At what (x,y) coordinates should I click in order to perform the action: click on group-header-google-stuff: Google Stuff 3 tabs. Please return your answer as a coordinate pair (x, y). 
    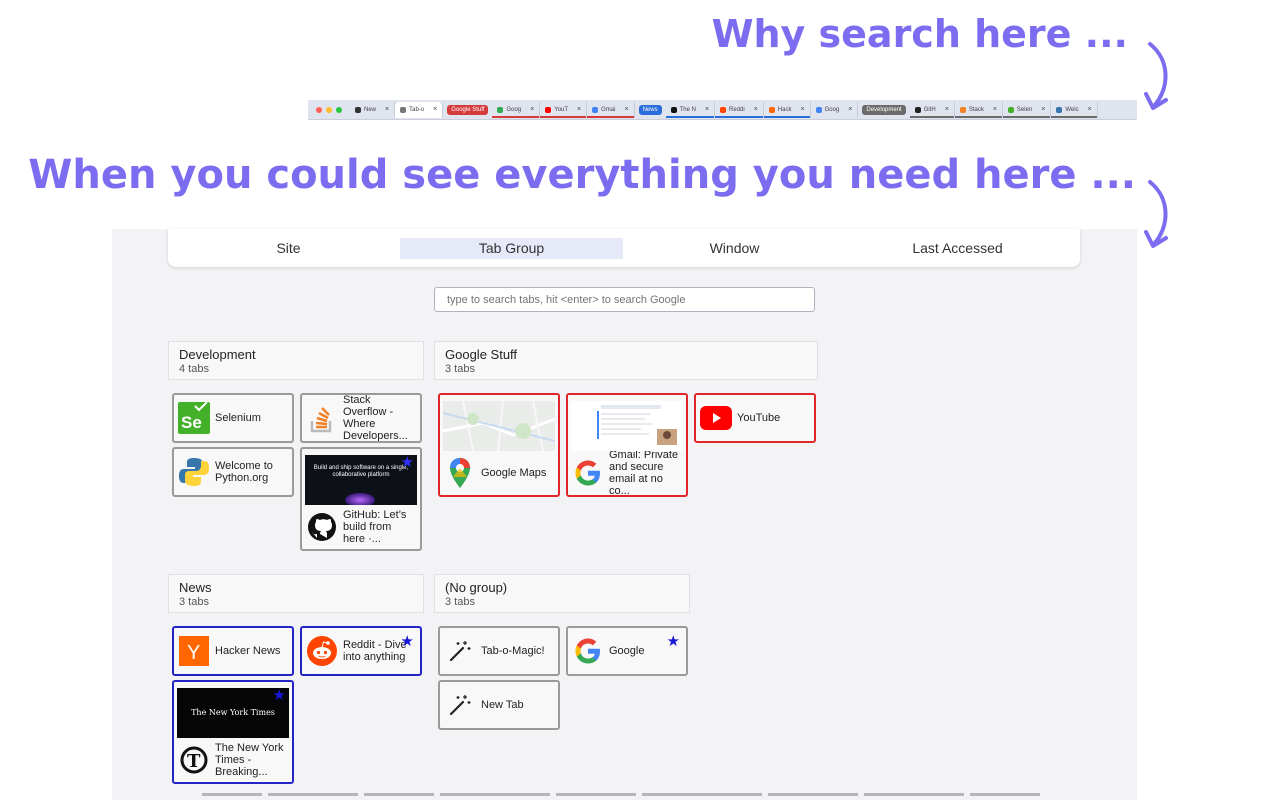
    Looking at the image, I should click on (626, 360).